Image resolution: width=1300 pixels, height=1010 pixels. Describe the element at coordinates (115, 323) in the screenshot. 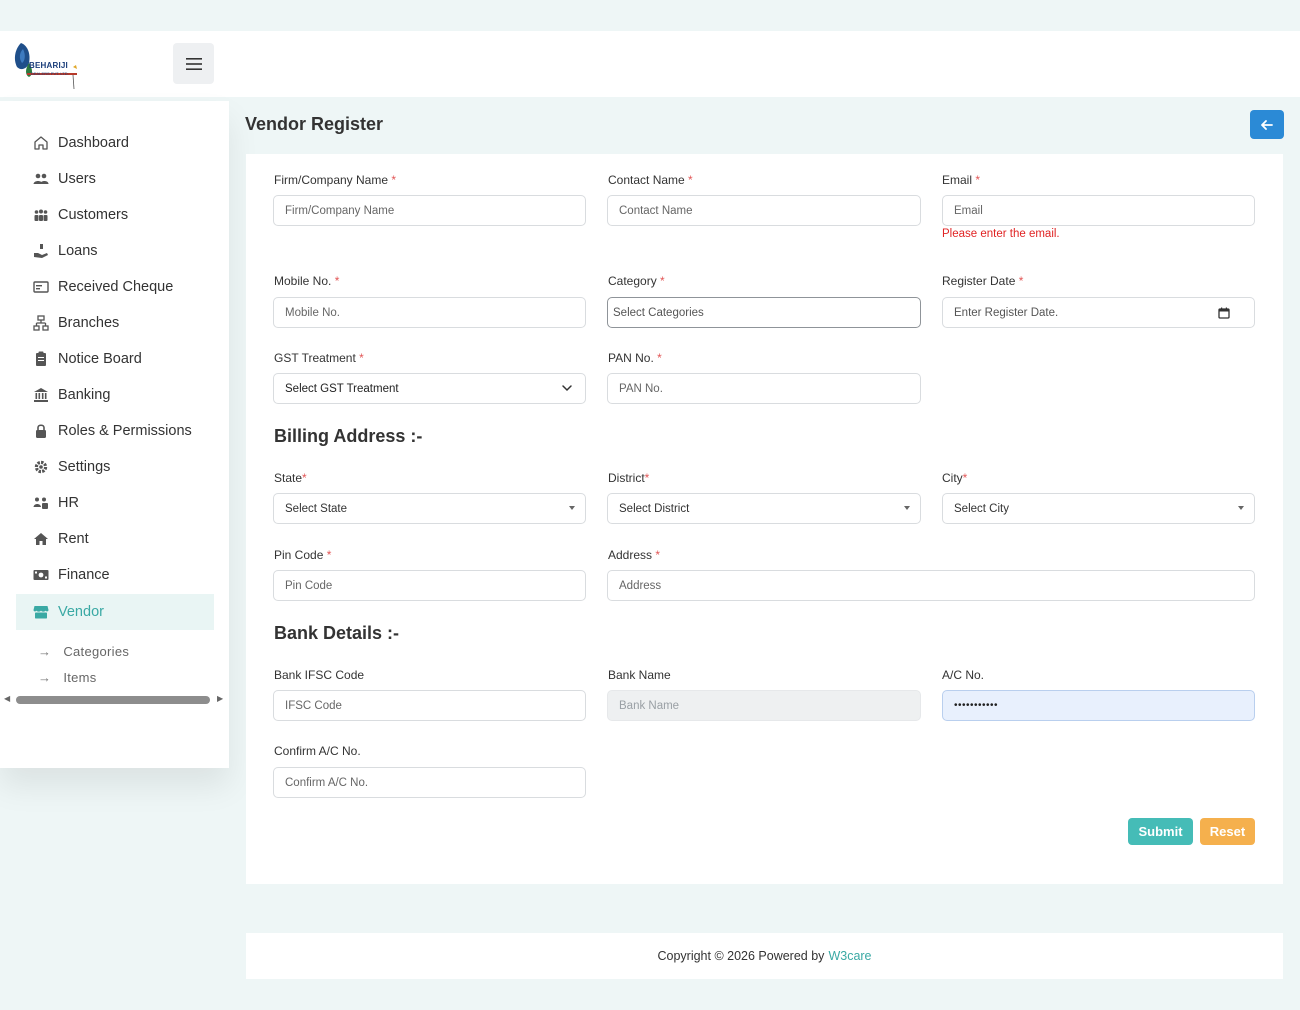

I see `sidebar-item-branches: Branches` at that location.